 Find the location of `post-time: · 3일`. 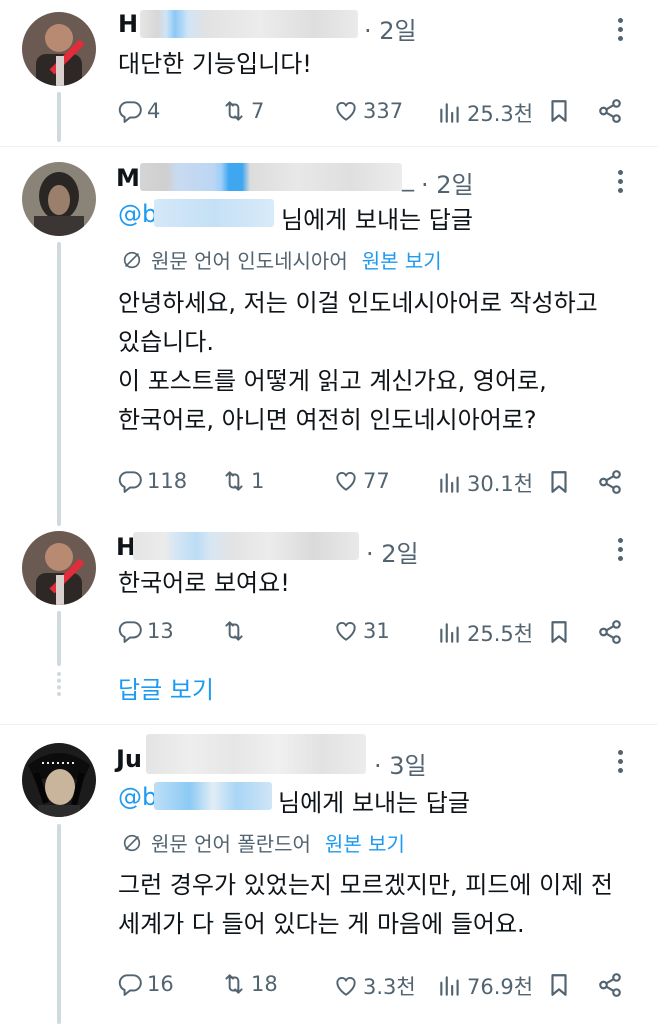

post-time: · 3일 is located at coordinates (400, 763).